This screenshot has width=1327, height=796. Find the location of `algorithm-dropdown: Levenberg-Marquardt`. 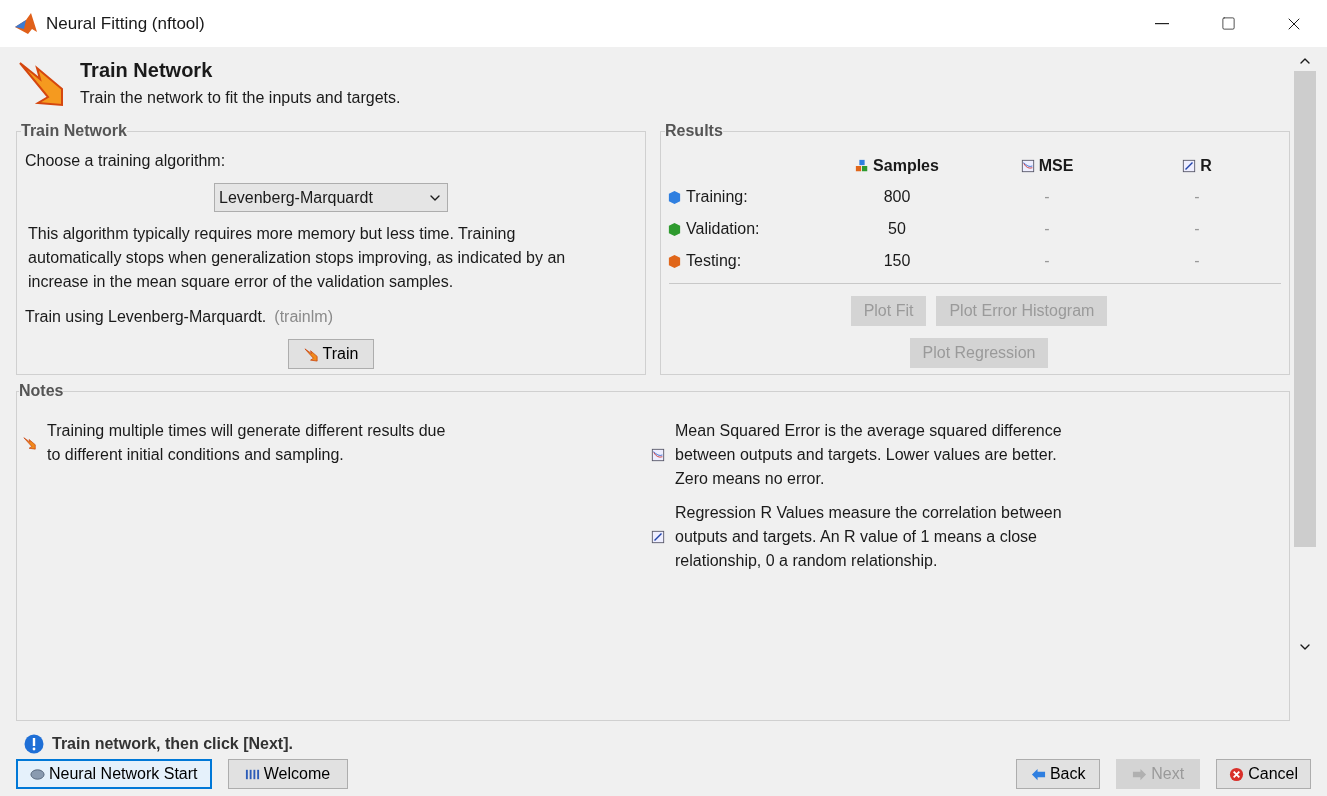

algorithm-dropdown: Levenberg-Marquardt is located at coordinates (331, 197).